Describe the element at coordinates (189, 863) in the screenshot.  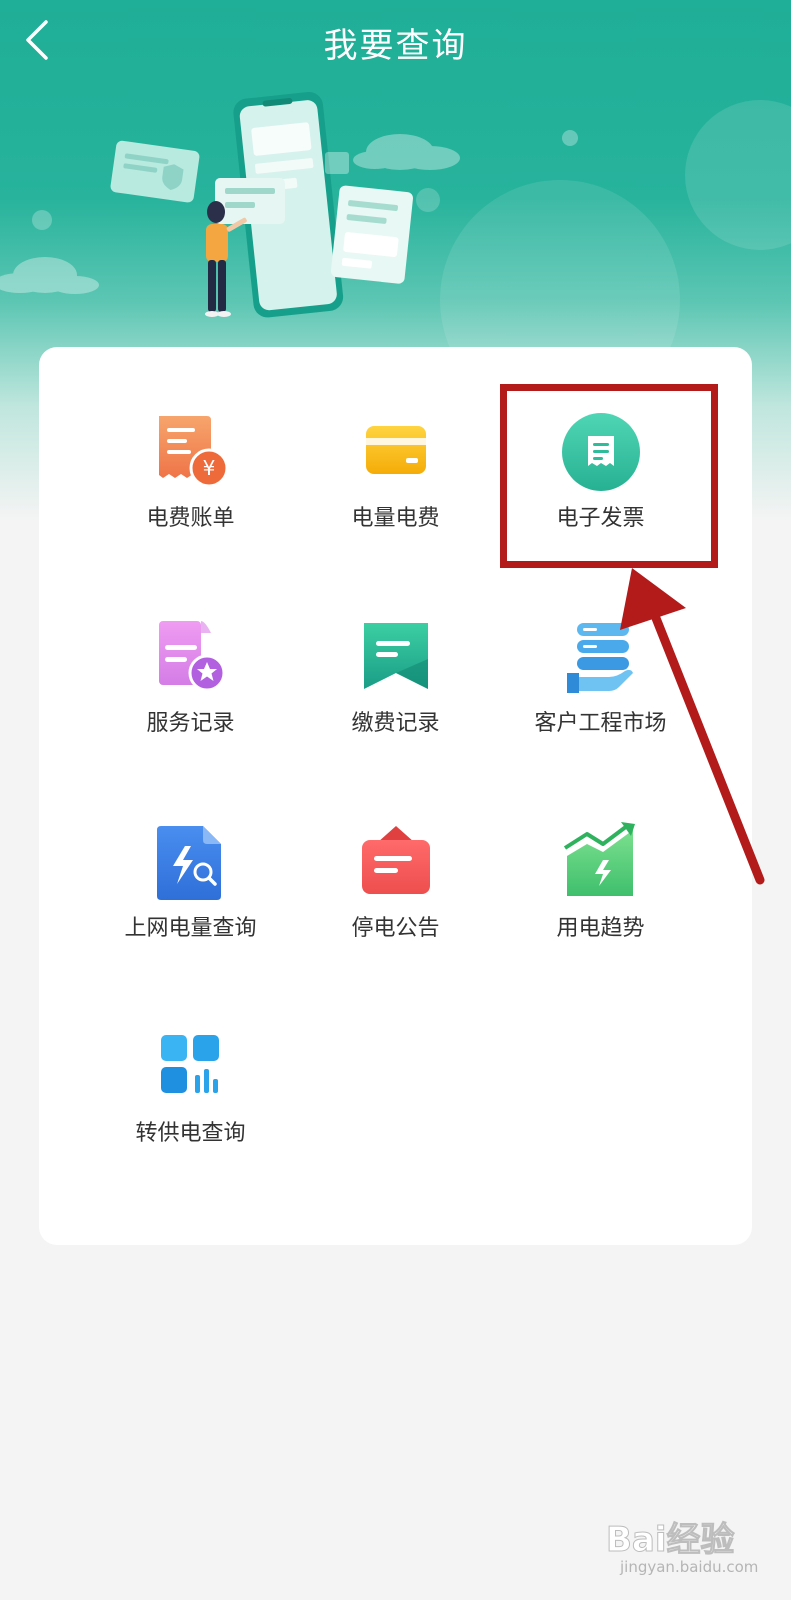
I see `file-lightning-search-icon` at that location.